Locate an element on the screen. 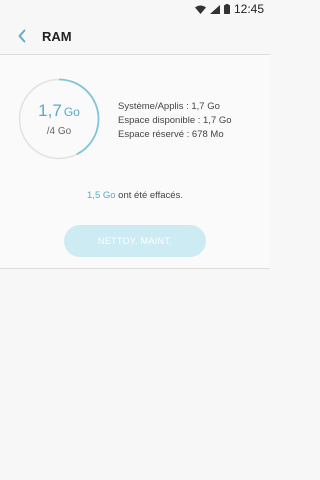 The height and width of the screenshot is (480, 320). app-bar: RAM is located at coordinates (135, 36).